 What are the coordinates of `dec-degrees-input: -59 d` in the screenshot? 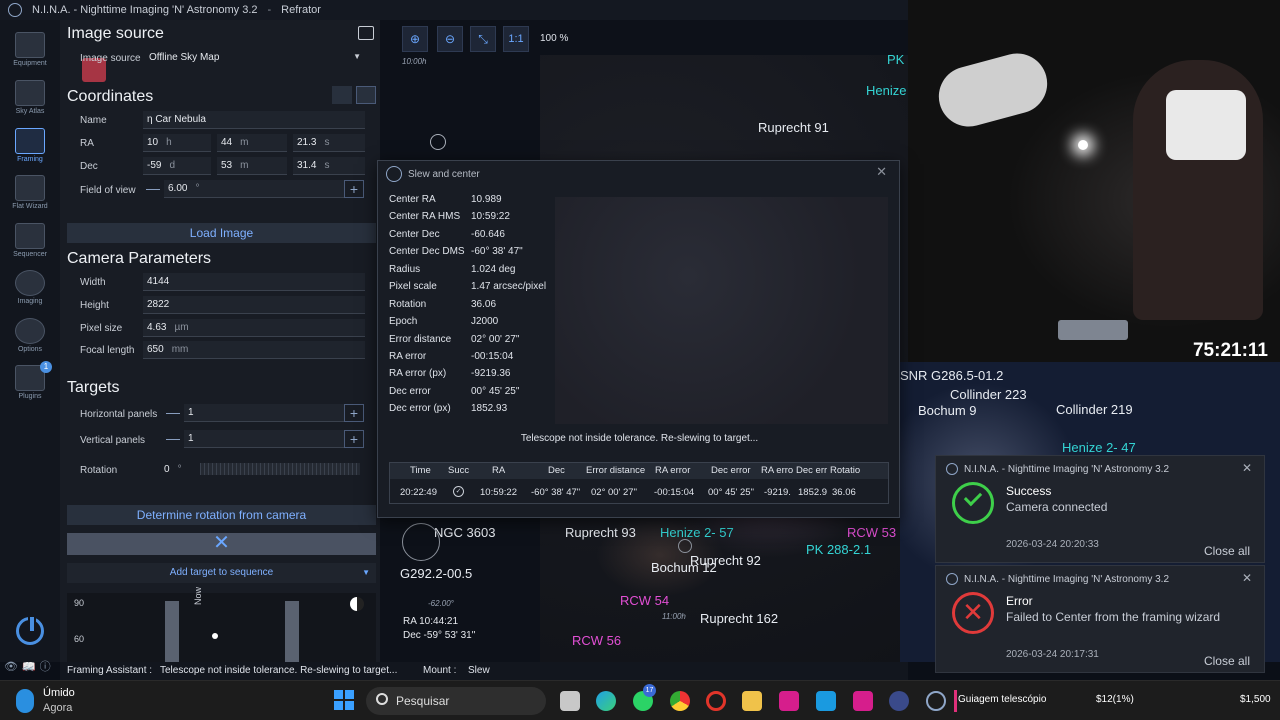 It's located at (177, 166).